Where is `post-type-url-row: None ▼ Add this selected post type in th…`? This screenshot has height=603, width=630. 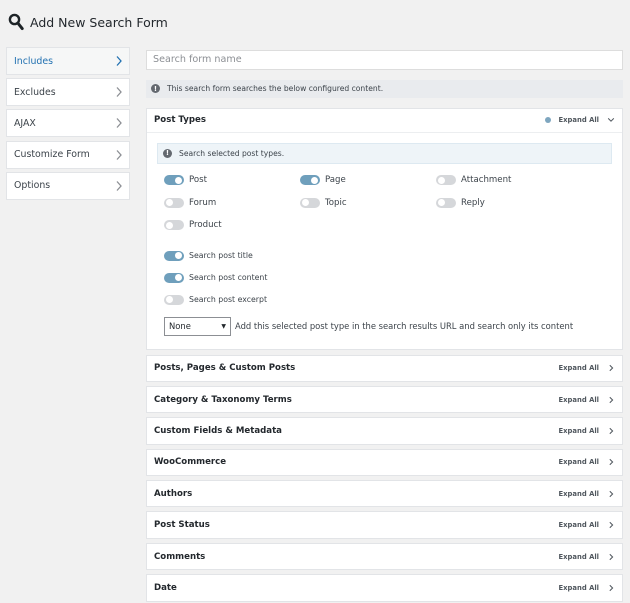
post-type-url-row: None ▼ Add this selected post type in th… is located at coordinates (388, 326).